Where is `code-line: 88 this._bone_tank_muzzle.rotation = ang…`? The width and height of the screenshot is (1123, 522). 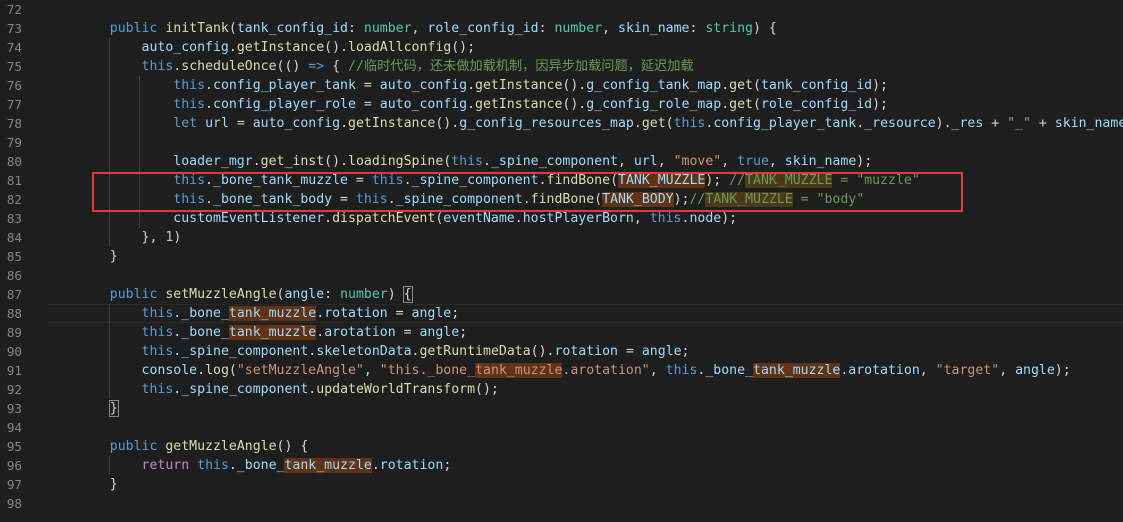
code-line: 88 this._bone_tank_muzzle.rotation = ang… is located at coordinates (561, 313).